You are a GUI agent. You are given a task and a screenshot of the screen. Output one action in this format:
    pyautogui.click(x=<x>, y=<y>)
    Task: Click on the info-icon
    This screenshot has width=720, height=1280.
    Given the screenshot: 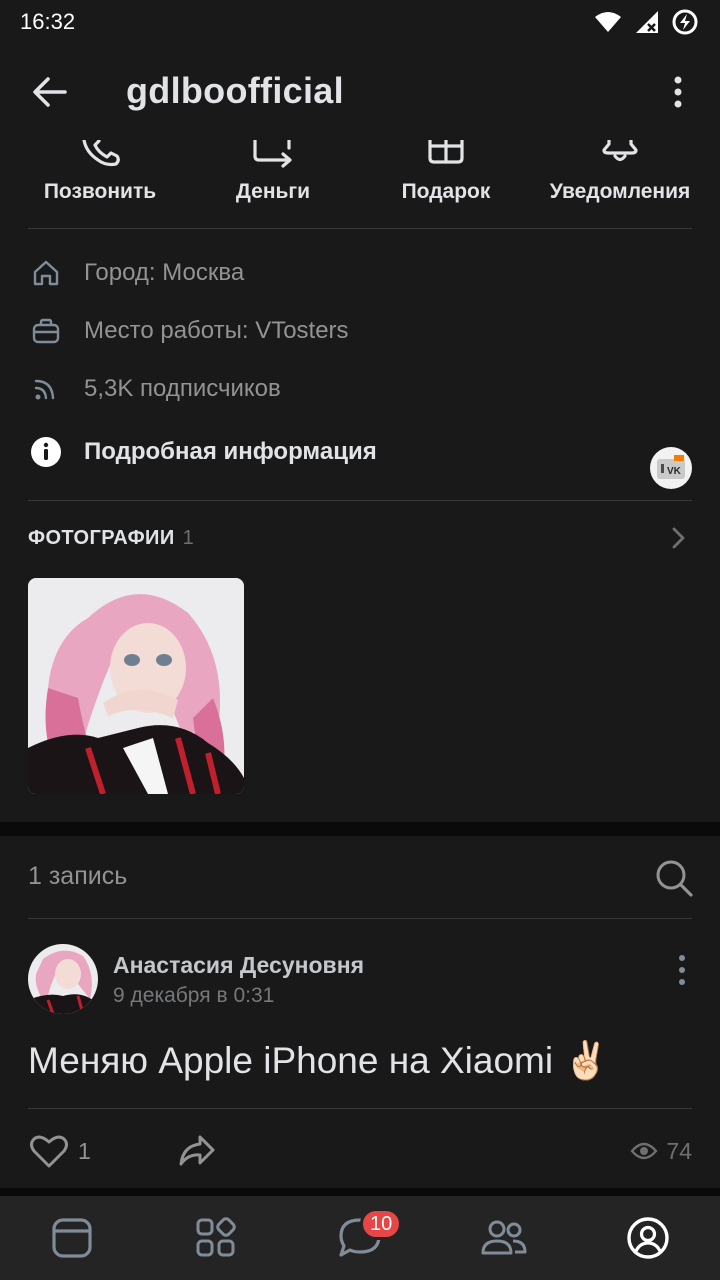 What is the action you would take?
    pyautogui.click(x=46, y=452)
    